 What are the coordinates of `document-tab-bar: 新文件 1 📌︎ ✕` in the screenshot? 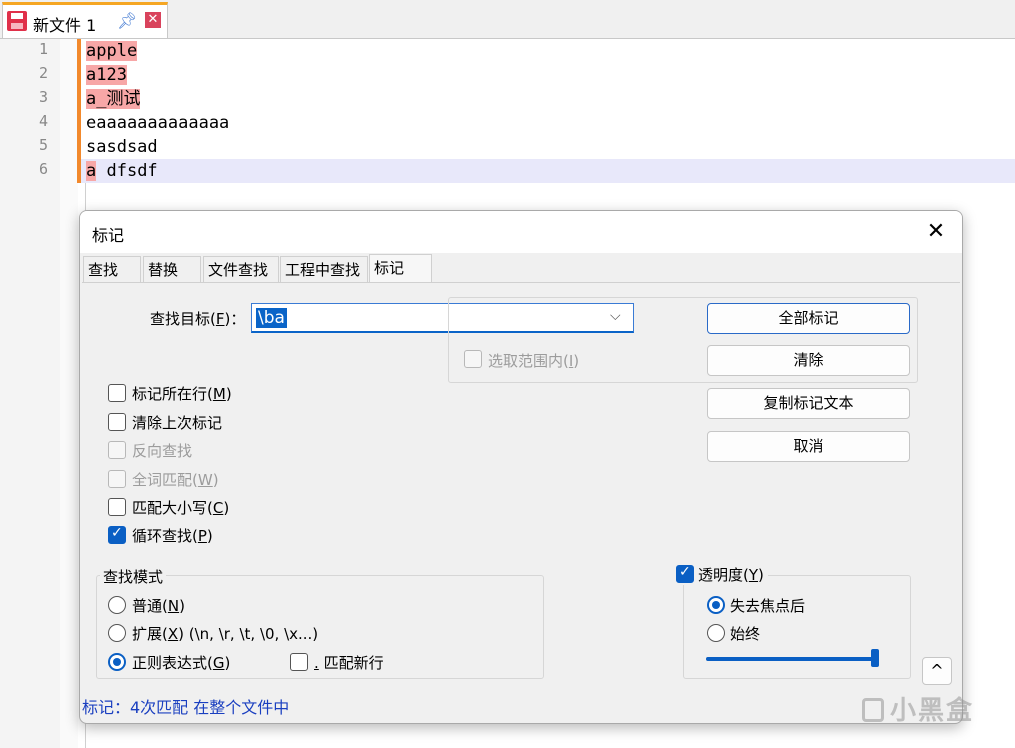 It's located at (507, 19).